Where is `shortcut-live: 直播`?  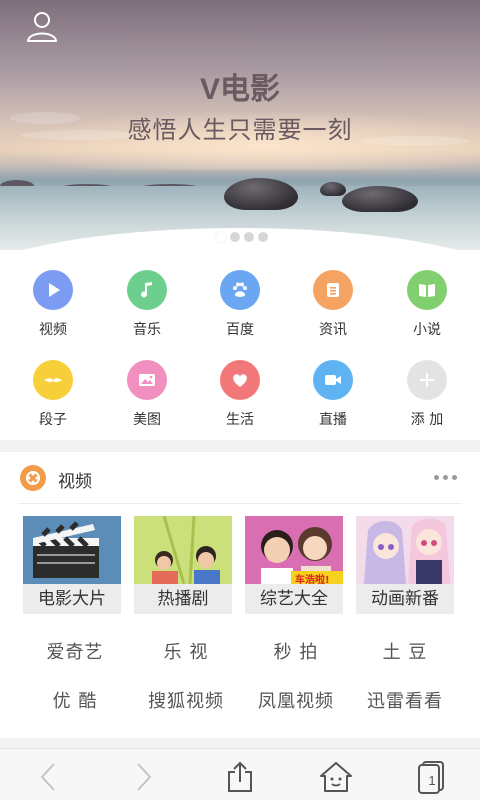 shortcut-live: 直播 is located at coordinates (333, 400).